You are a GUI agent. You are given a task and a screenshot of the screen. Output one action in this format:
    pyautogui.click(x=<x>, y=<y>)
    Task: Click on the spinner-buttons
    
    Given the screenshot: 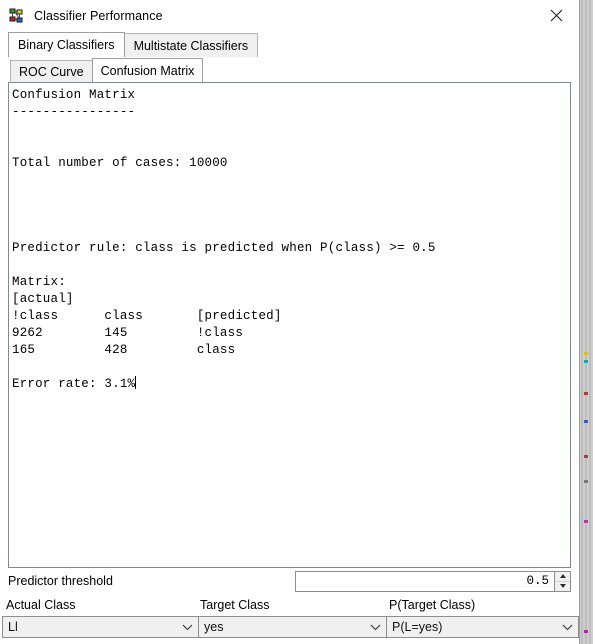 What is the action you would take?
    pyautogui.click(x=562, y=581)
    